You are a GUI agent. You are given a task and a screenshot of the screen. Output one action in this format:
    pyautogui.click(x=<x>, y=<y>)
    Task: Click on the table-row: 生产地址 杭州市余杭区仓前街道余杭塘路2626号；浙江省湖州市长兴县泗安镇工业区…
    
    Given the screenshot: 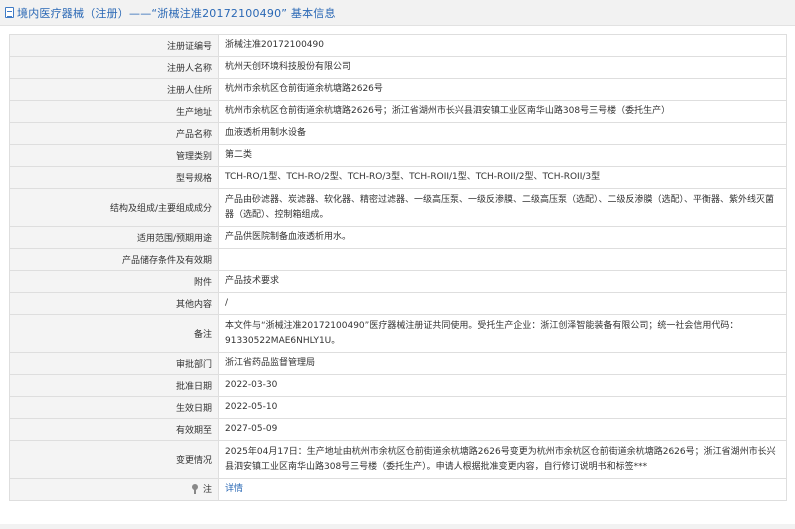 What is the action you would take?
    pyautogui.click(x=398, y=111)
    